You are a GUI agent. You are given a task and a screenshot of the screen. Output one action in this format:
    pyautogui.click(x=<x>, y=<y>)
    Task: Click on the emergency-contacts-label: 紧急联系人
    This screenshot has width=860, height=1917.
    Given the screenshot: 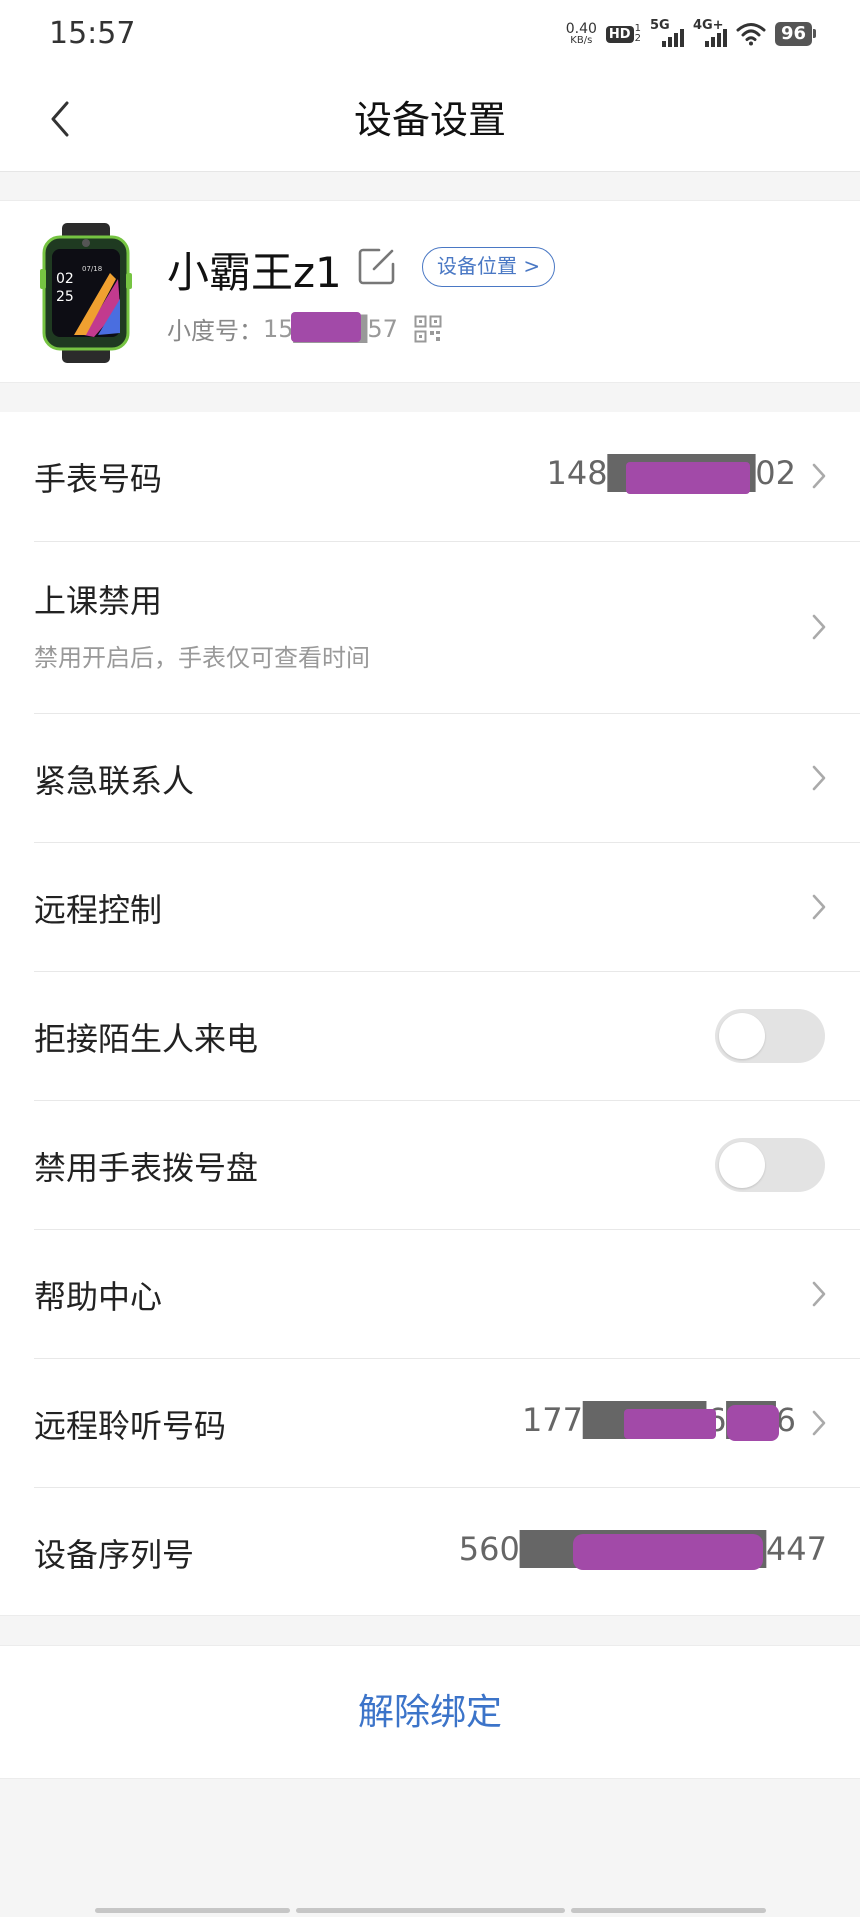 What is the action you would take?
    pyautogui.click(x=114, y=781)
    